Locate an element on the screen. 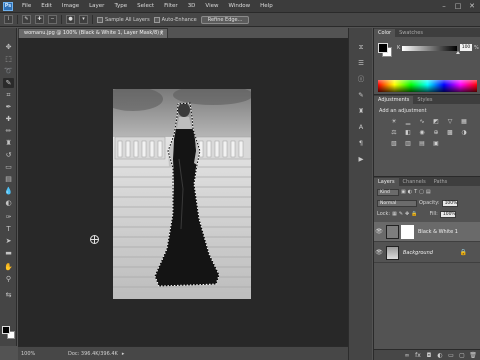 The image size is (480, 360). filter-type-icon: T is located at coordinates (415, 192).